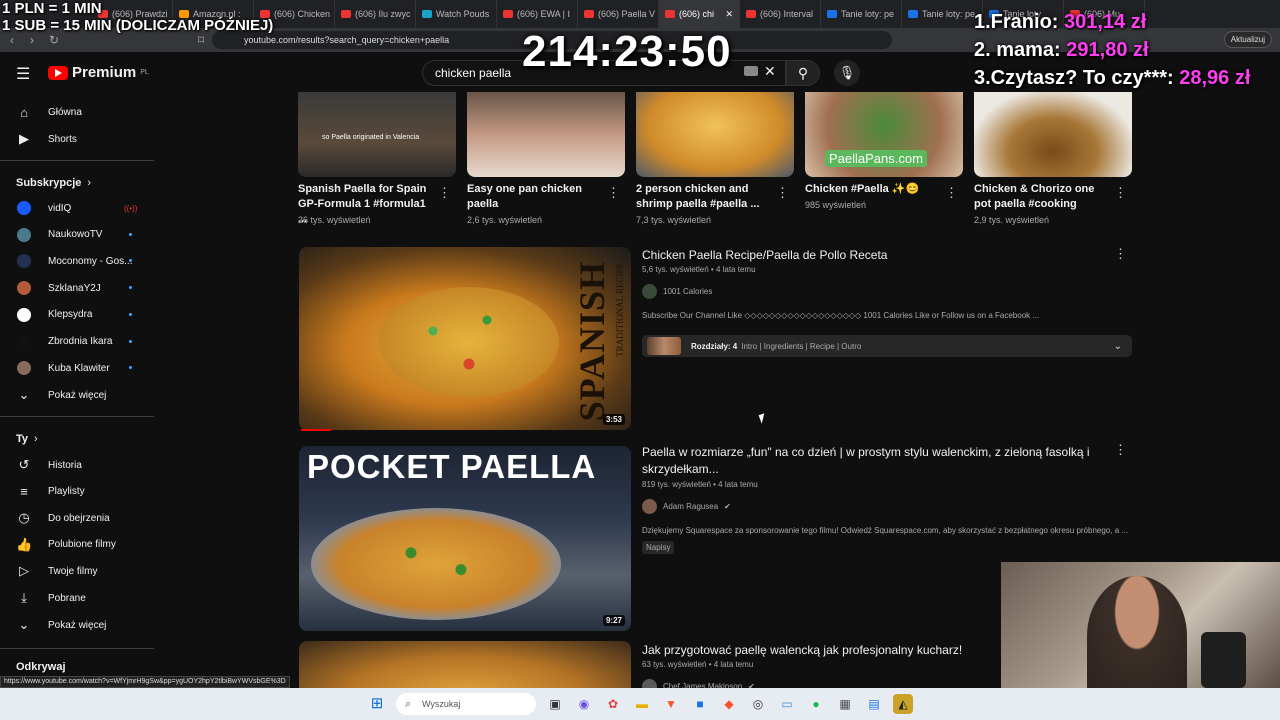  Describe the element at coordinates (729, 14) in the screenshot. I see `close-tab-icon: ✕` at that location.